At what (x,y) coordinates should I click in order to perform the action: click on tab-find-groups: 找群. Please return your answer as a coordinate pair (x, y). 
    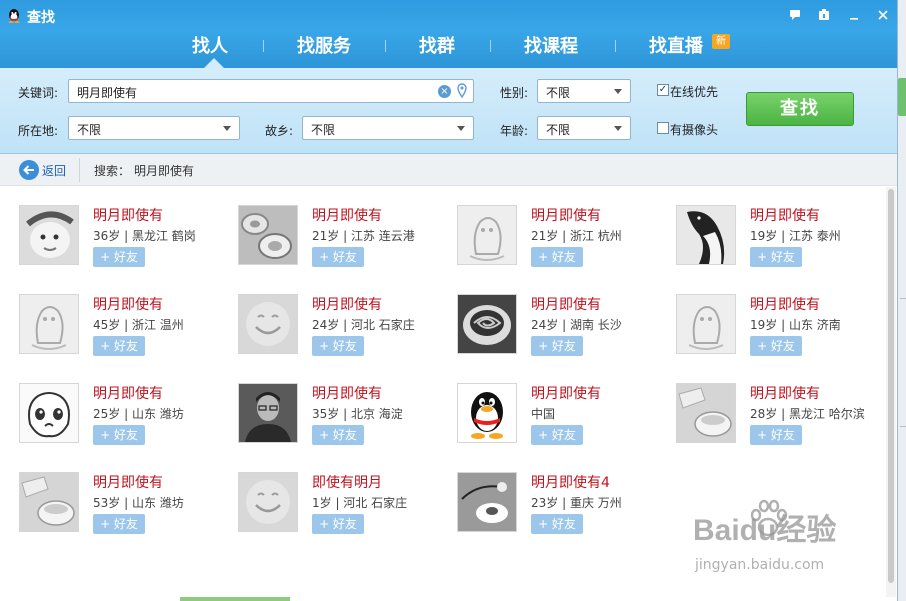
    Looking at the image, I should click on (437, 45).